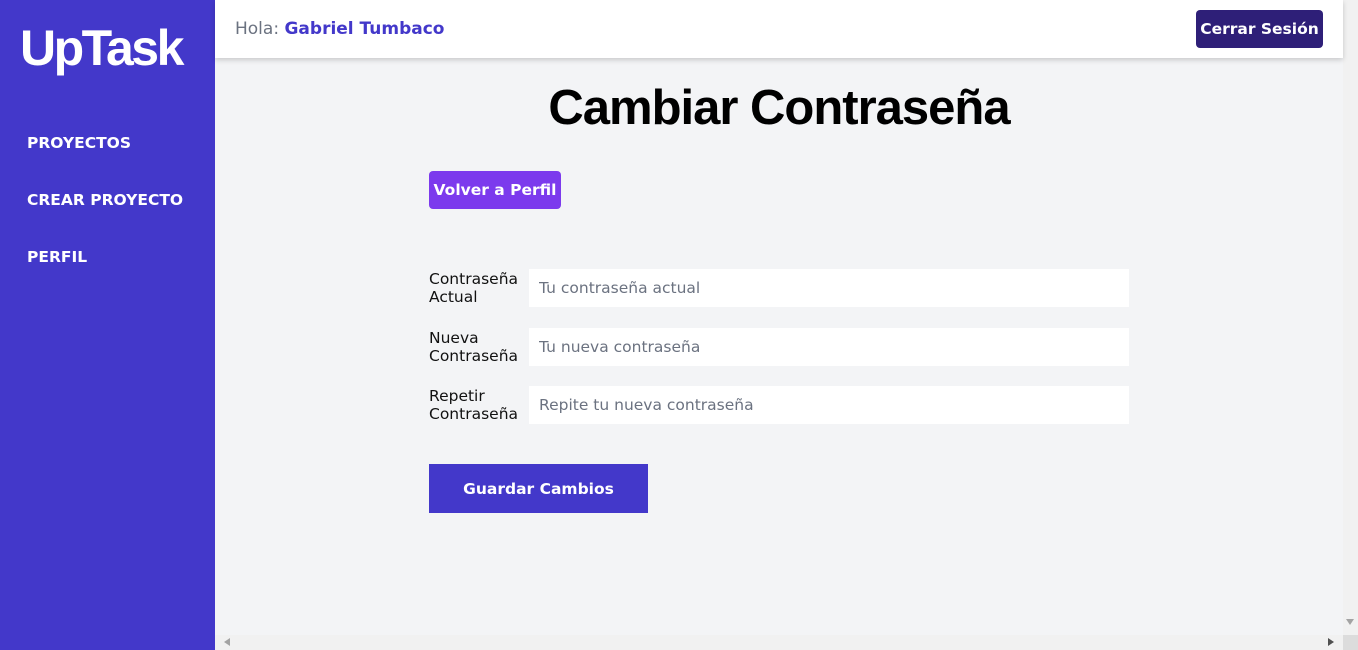 This screenshot has width=1358, height=650. What do you see at coordinates (1350, 622) in the screenshot?
I see `scroll-down-arrow-icon` at bounding box center [1350, 622].